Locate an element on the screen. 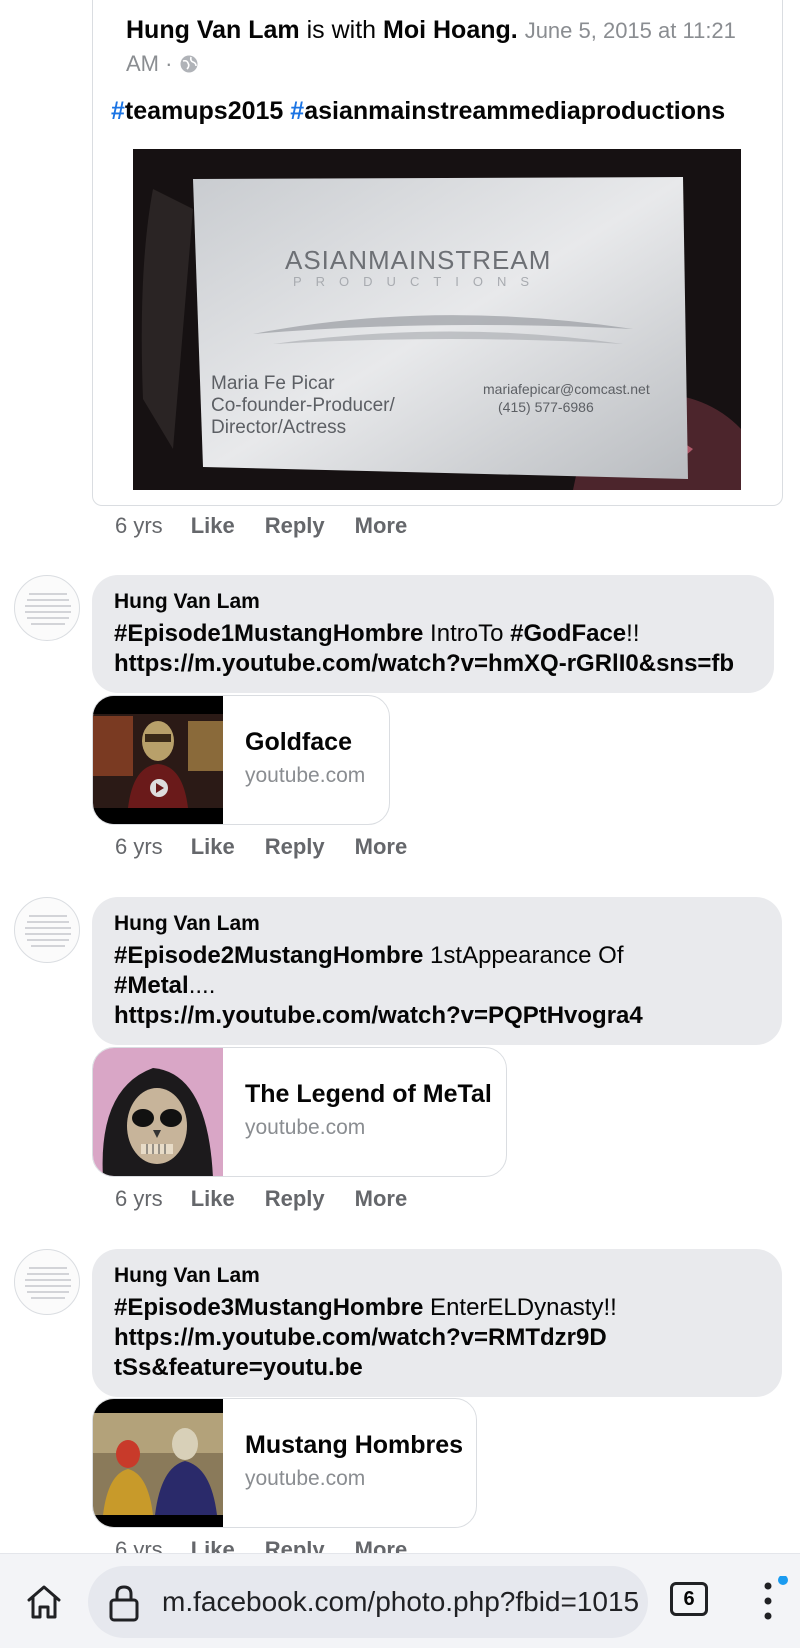 This screenshot has width=800, height=1648. card-phone-text: (415) 577-6986 is located at coordinates (546, 407).